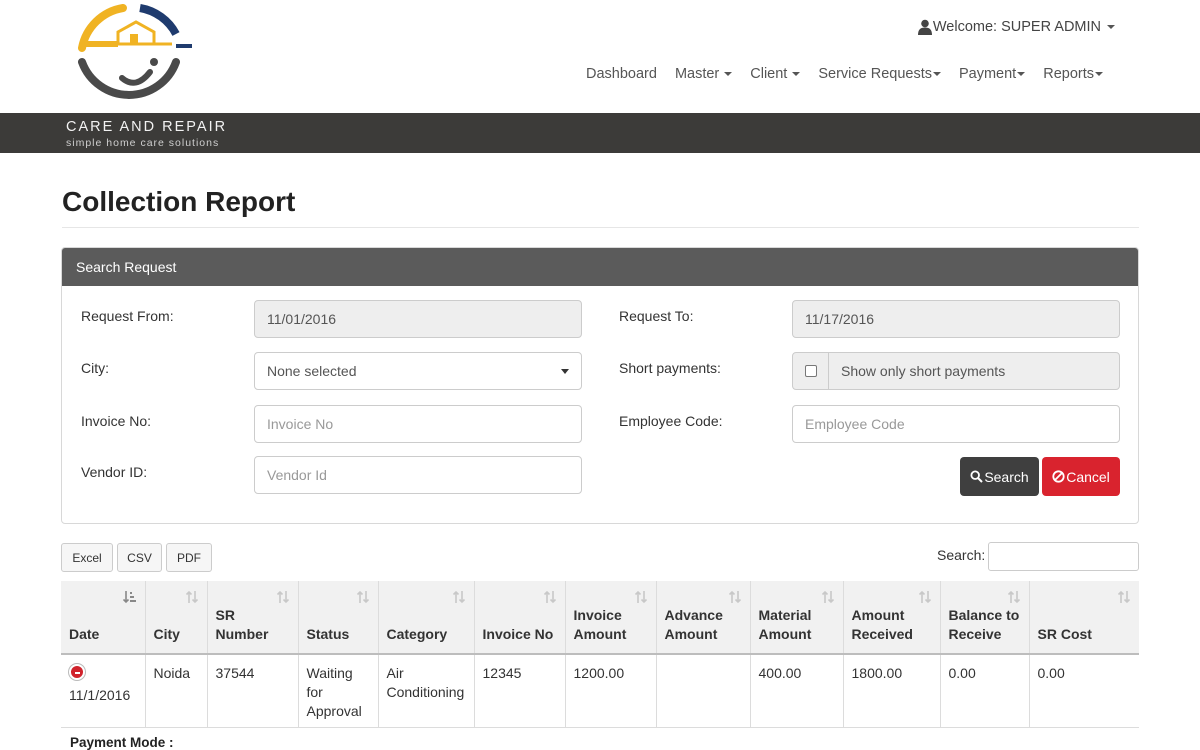 The width and height of the screenshot is (1200, 750). I want to click on col-header-invoice-amount: Invoice Amount, so click(611, 618).